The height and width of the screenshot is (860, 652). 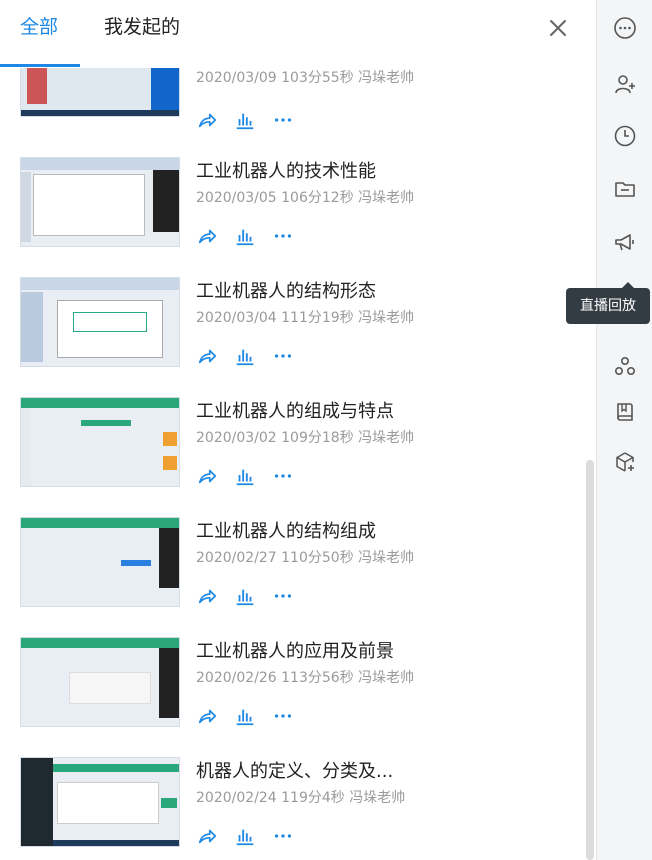 What do you see at coordinates (286, 530) in the screenshot?
I see `replay-title: 工业机器人的结构组成` at bounding box center [286, 530].